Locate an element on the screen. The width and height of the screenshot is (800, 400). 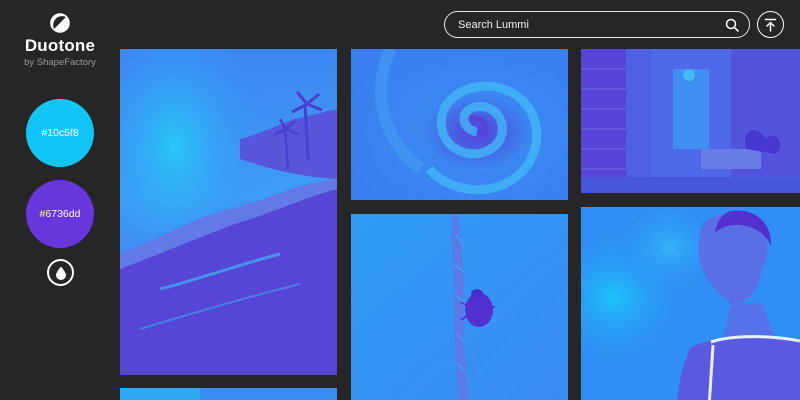
gallery-image-insect is located at coordinates (459, 307).